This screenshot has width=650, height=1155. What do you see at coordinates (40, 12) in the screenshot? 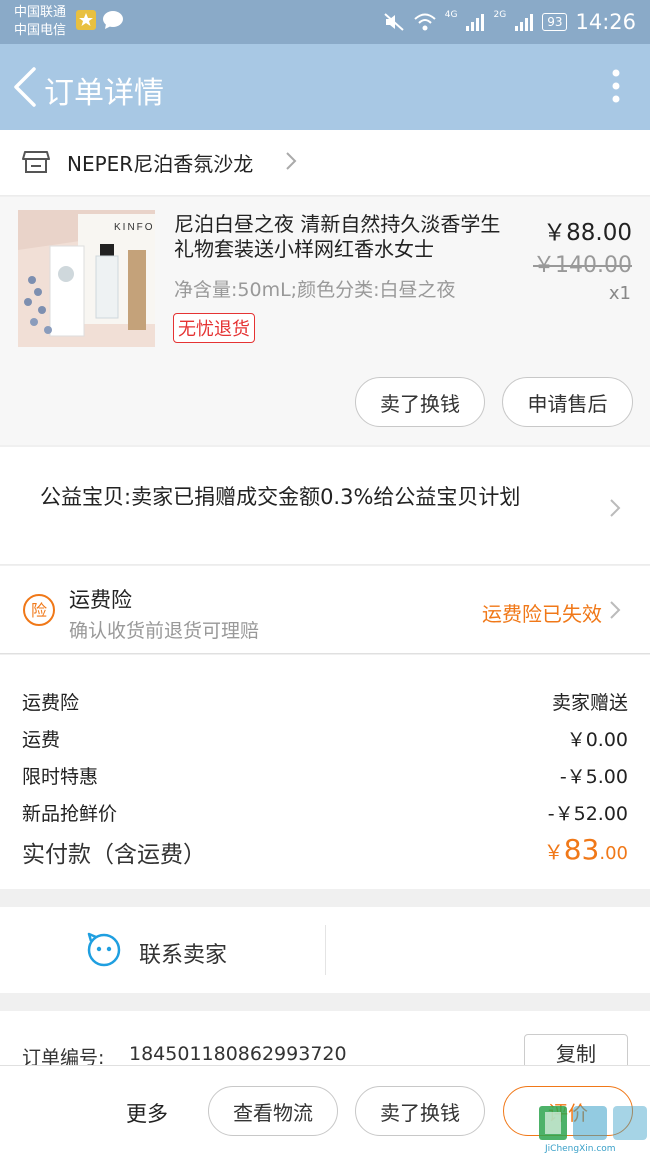
I see `carrier-1: 中国联通` at bounding box center [40, 12].